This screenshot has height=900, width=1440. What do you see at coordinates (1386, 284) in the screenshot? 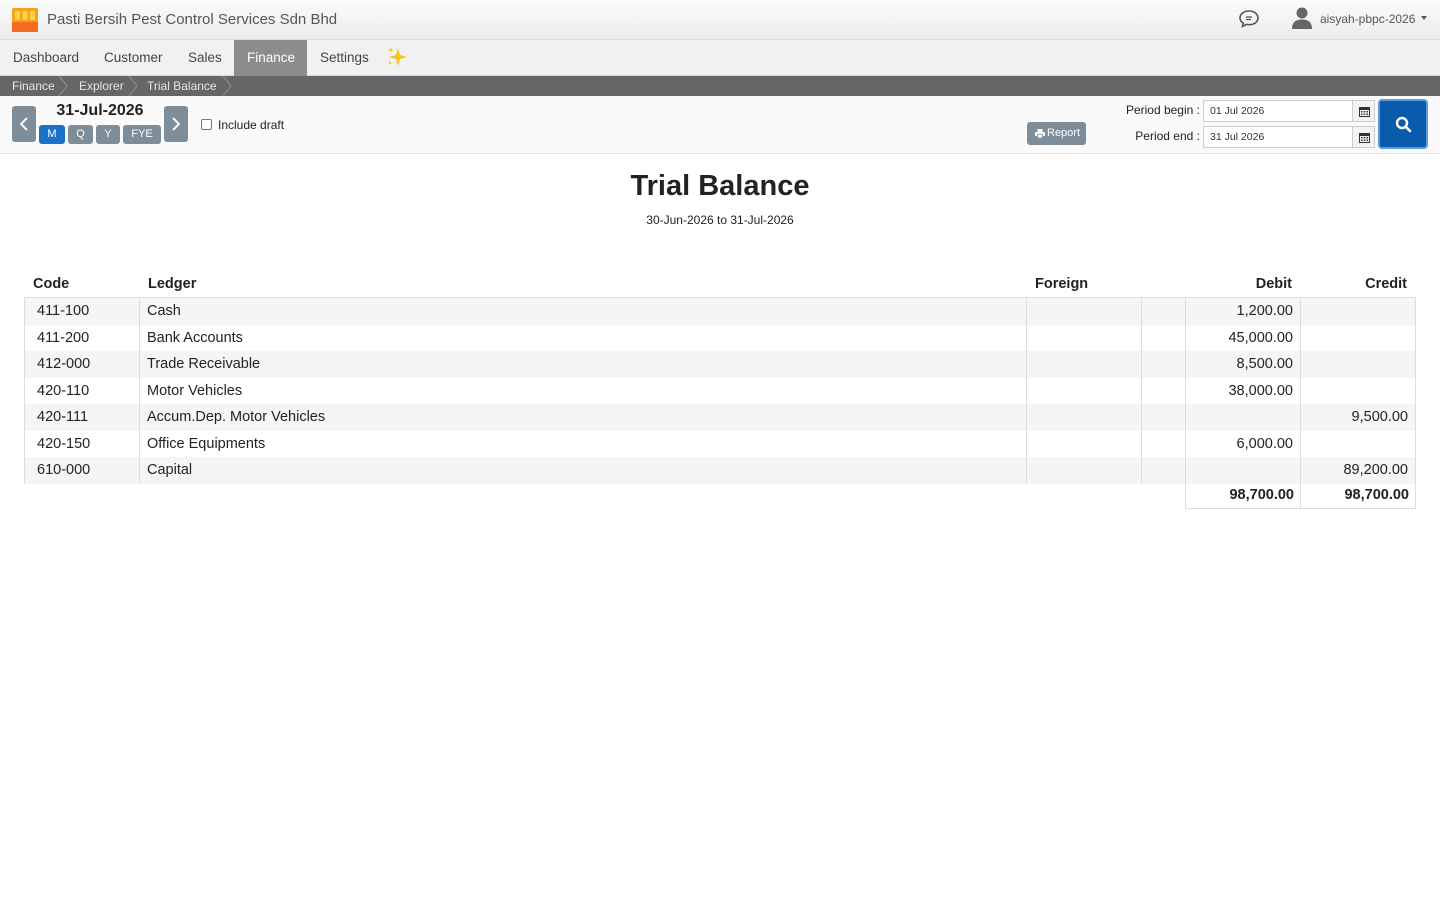
I see `column-header-credit: Credit` at bounding box center [1386, 284].